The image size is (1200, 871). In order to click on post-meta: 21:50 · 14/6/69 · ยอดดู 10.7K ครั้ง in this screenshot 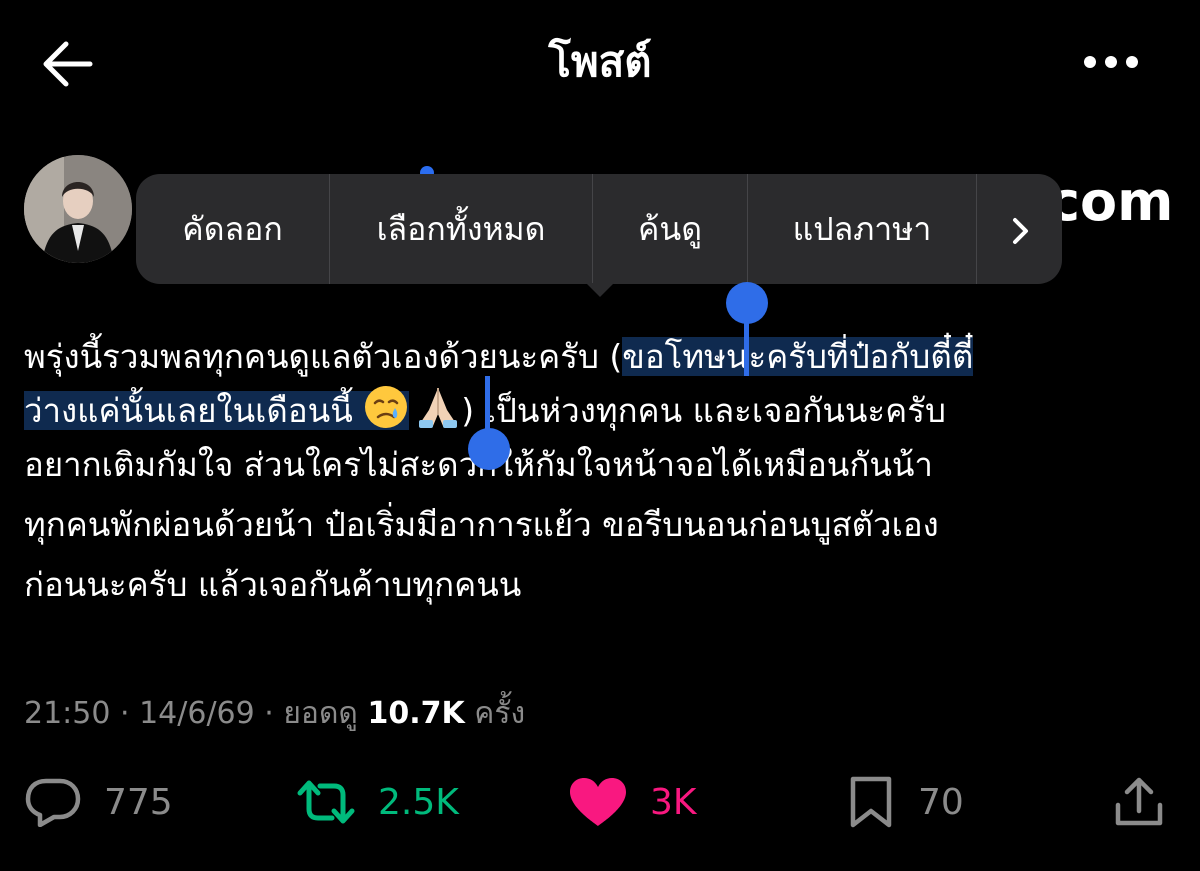, I will do `click(275, 713)`.